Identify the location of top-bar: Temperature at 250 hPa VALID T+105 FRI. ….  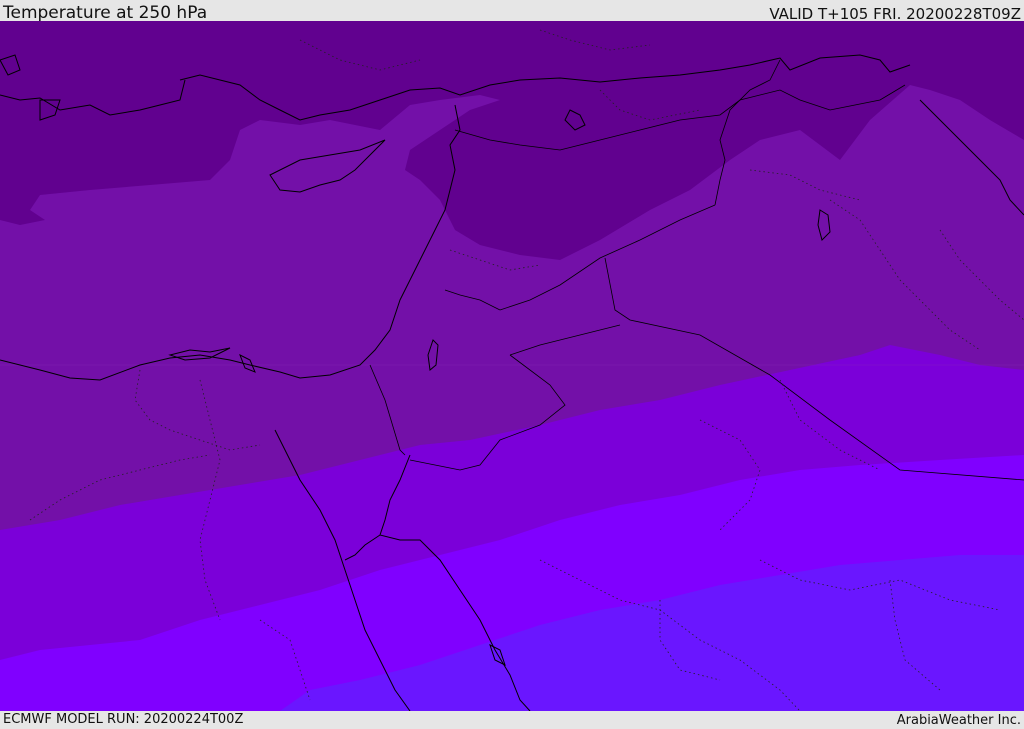
(512, 11).